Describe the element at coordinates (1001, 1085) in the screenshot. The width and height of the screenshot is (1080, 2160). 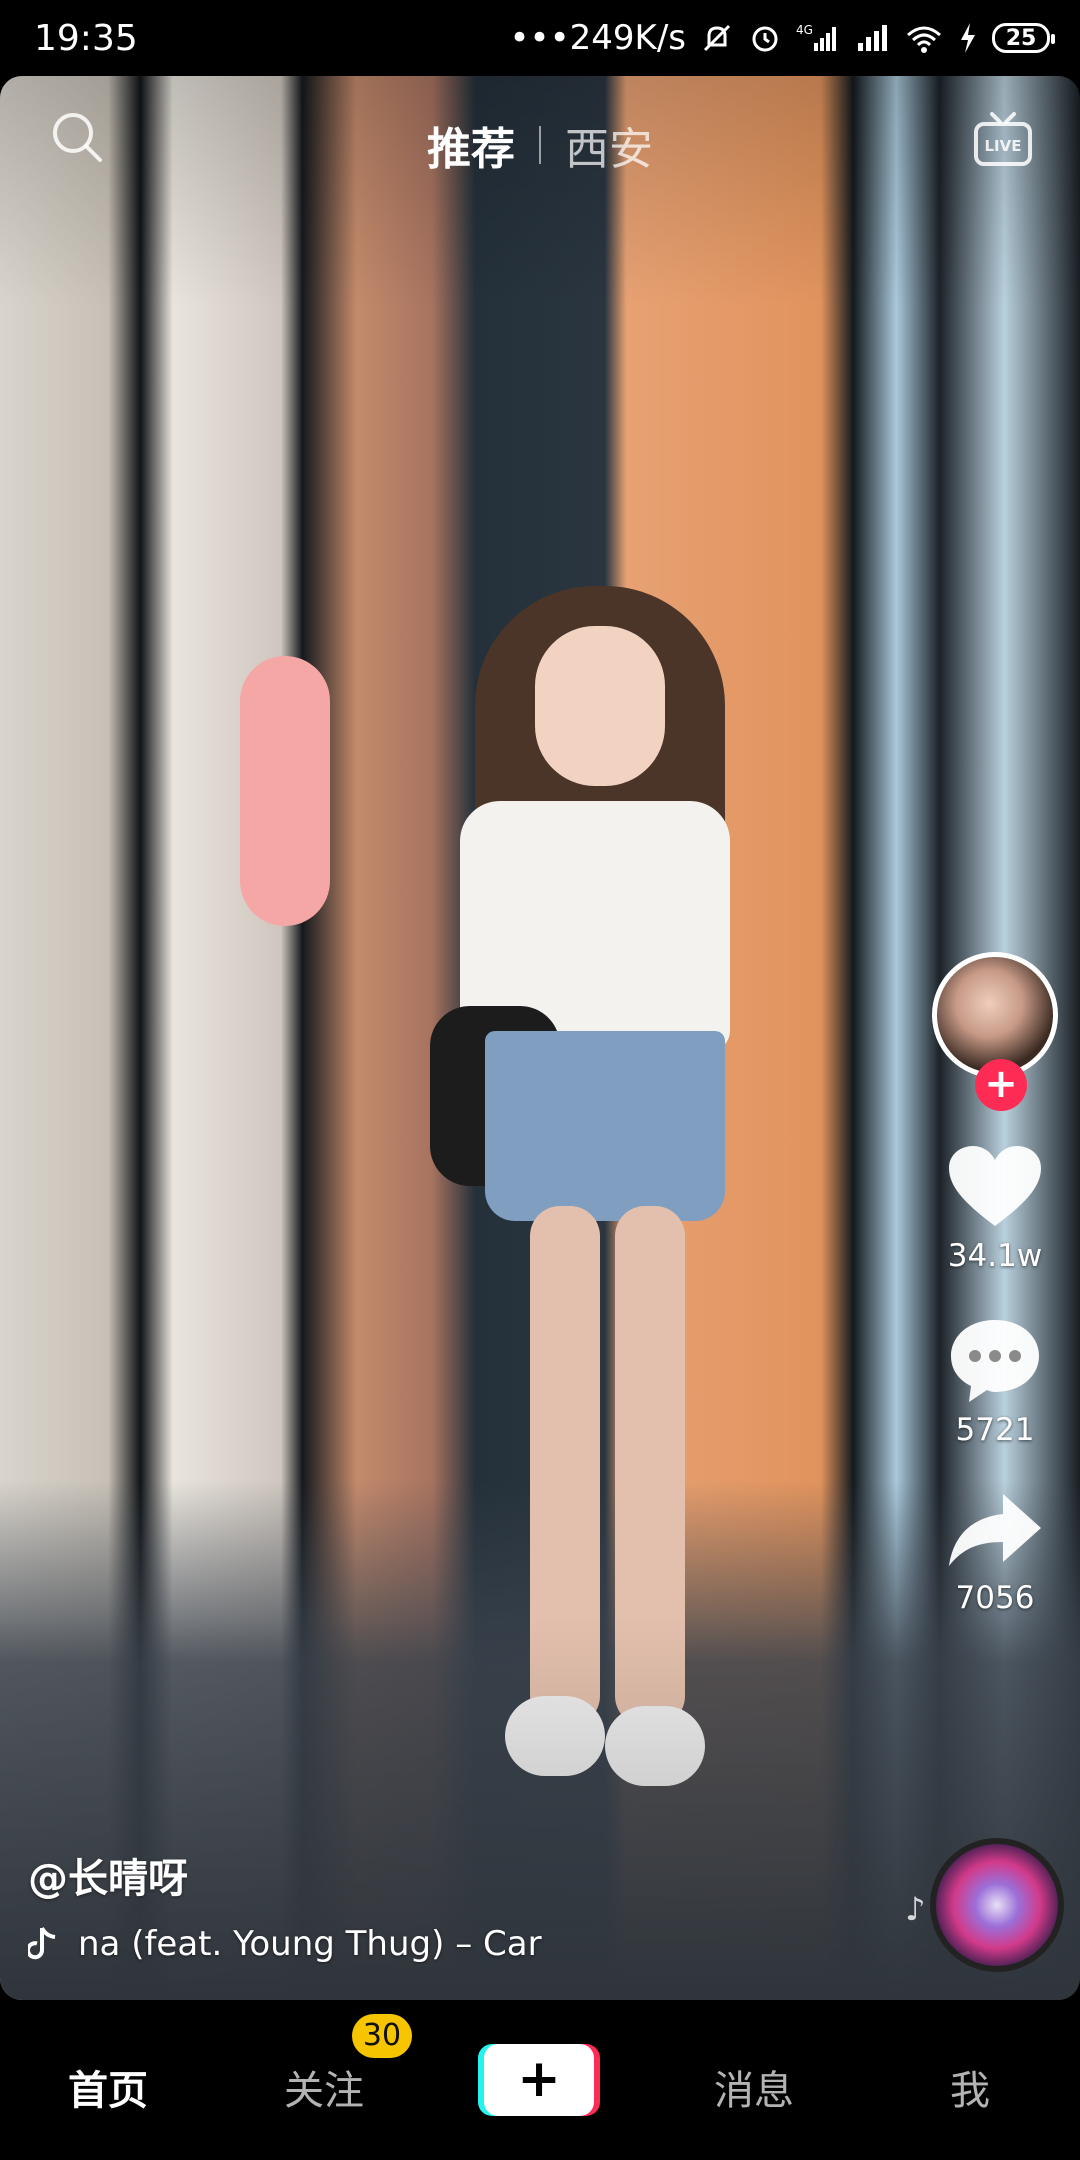
I see `follow-plus-button: +` at that location.